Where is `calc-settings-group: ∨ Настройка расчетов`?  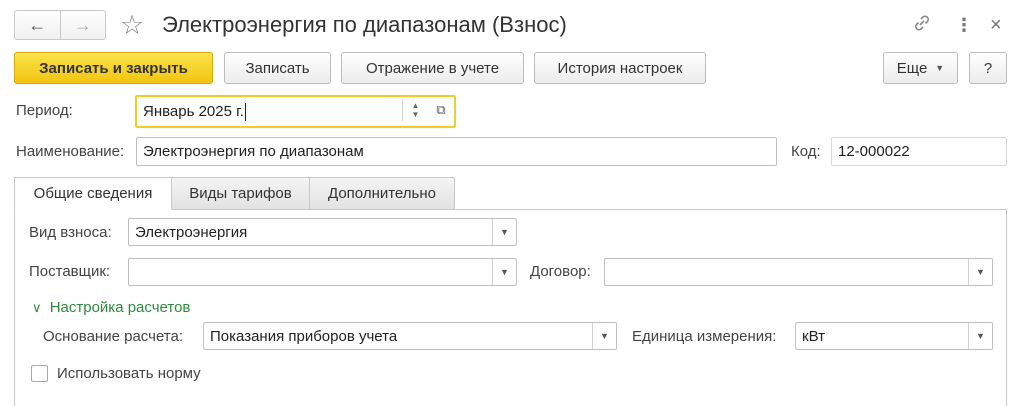 calc-settings-group: ∨ Настройка расчетов is located at coordinates (111, 308).